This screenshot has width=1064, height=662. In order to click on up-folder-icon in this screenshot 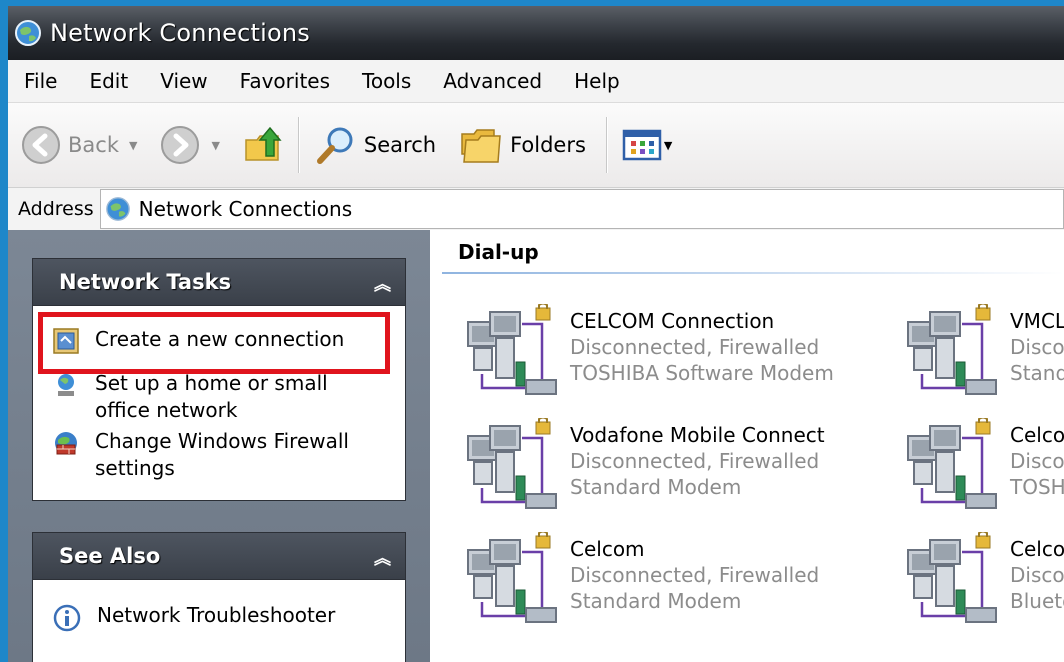, I will do `click(263, 143)`.